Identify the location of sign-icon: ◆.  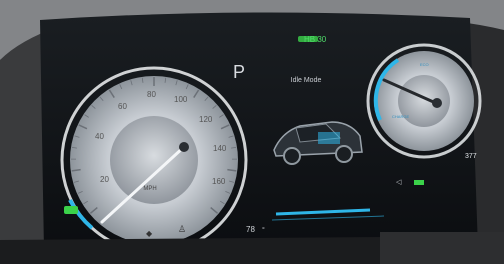
(149, 233).